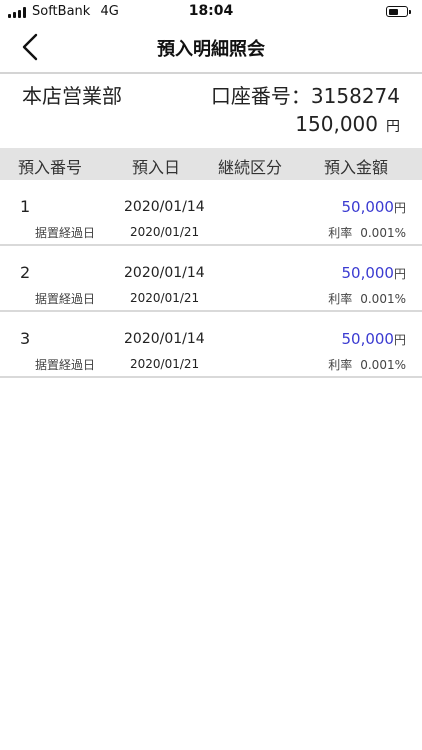  What do you see at coordinates (25, 338) in the screenshot?
I see `deposit-number: 3` at bounding box center [25, 338].